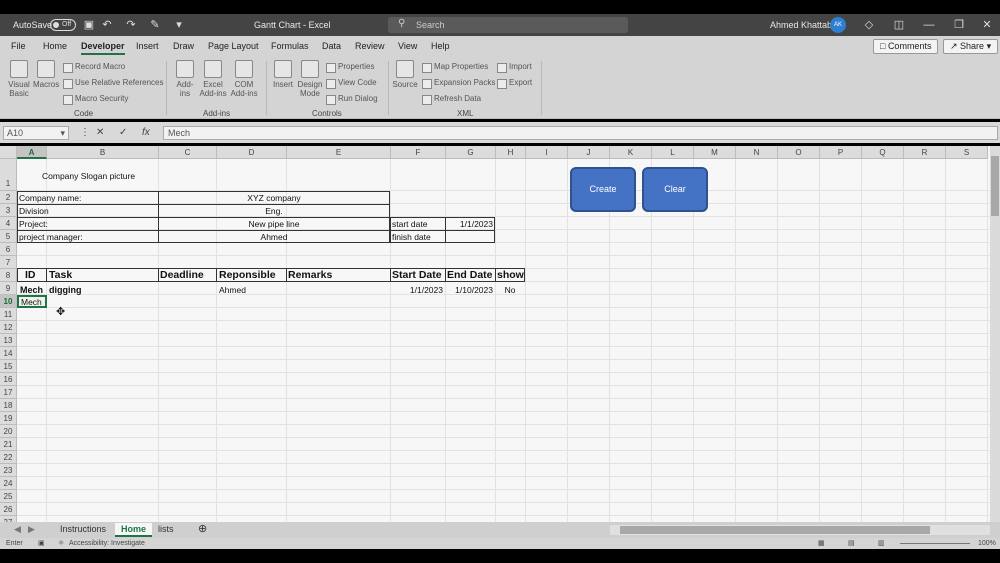  Describe the element at coordinates (8, 197) in the screenshot. I see `row-header: 2` at that location.